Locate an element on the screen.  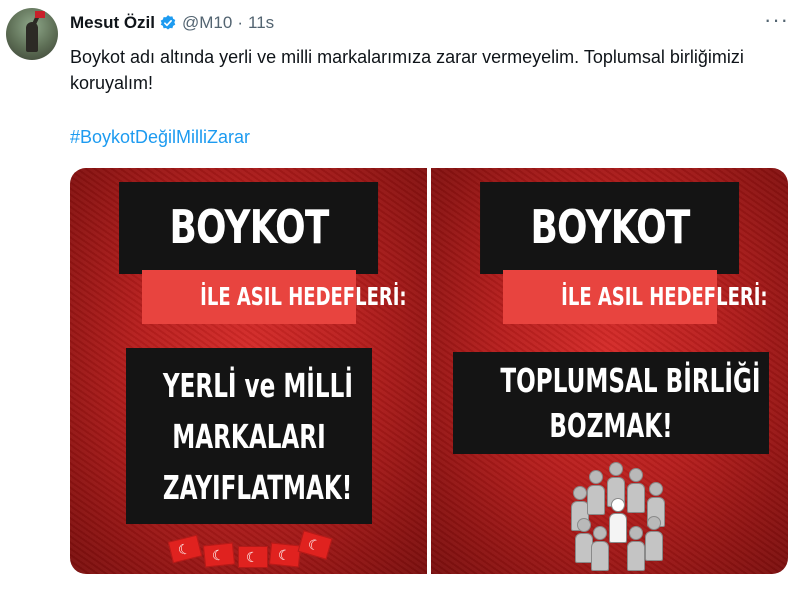
author-handle: @M10 is located at coordinates (207, 23).